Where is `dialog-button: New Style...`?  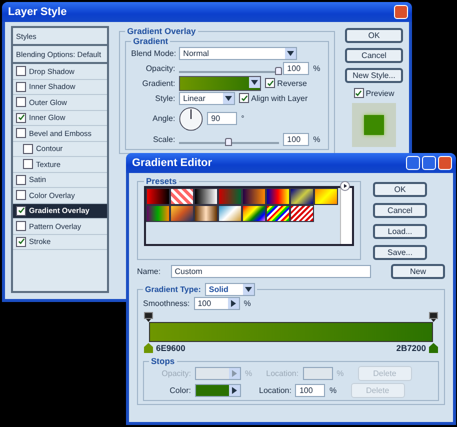
dialog-button: New Style... is located at coordinates (374, 75).